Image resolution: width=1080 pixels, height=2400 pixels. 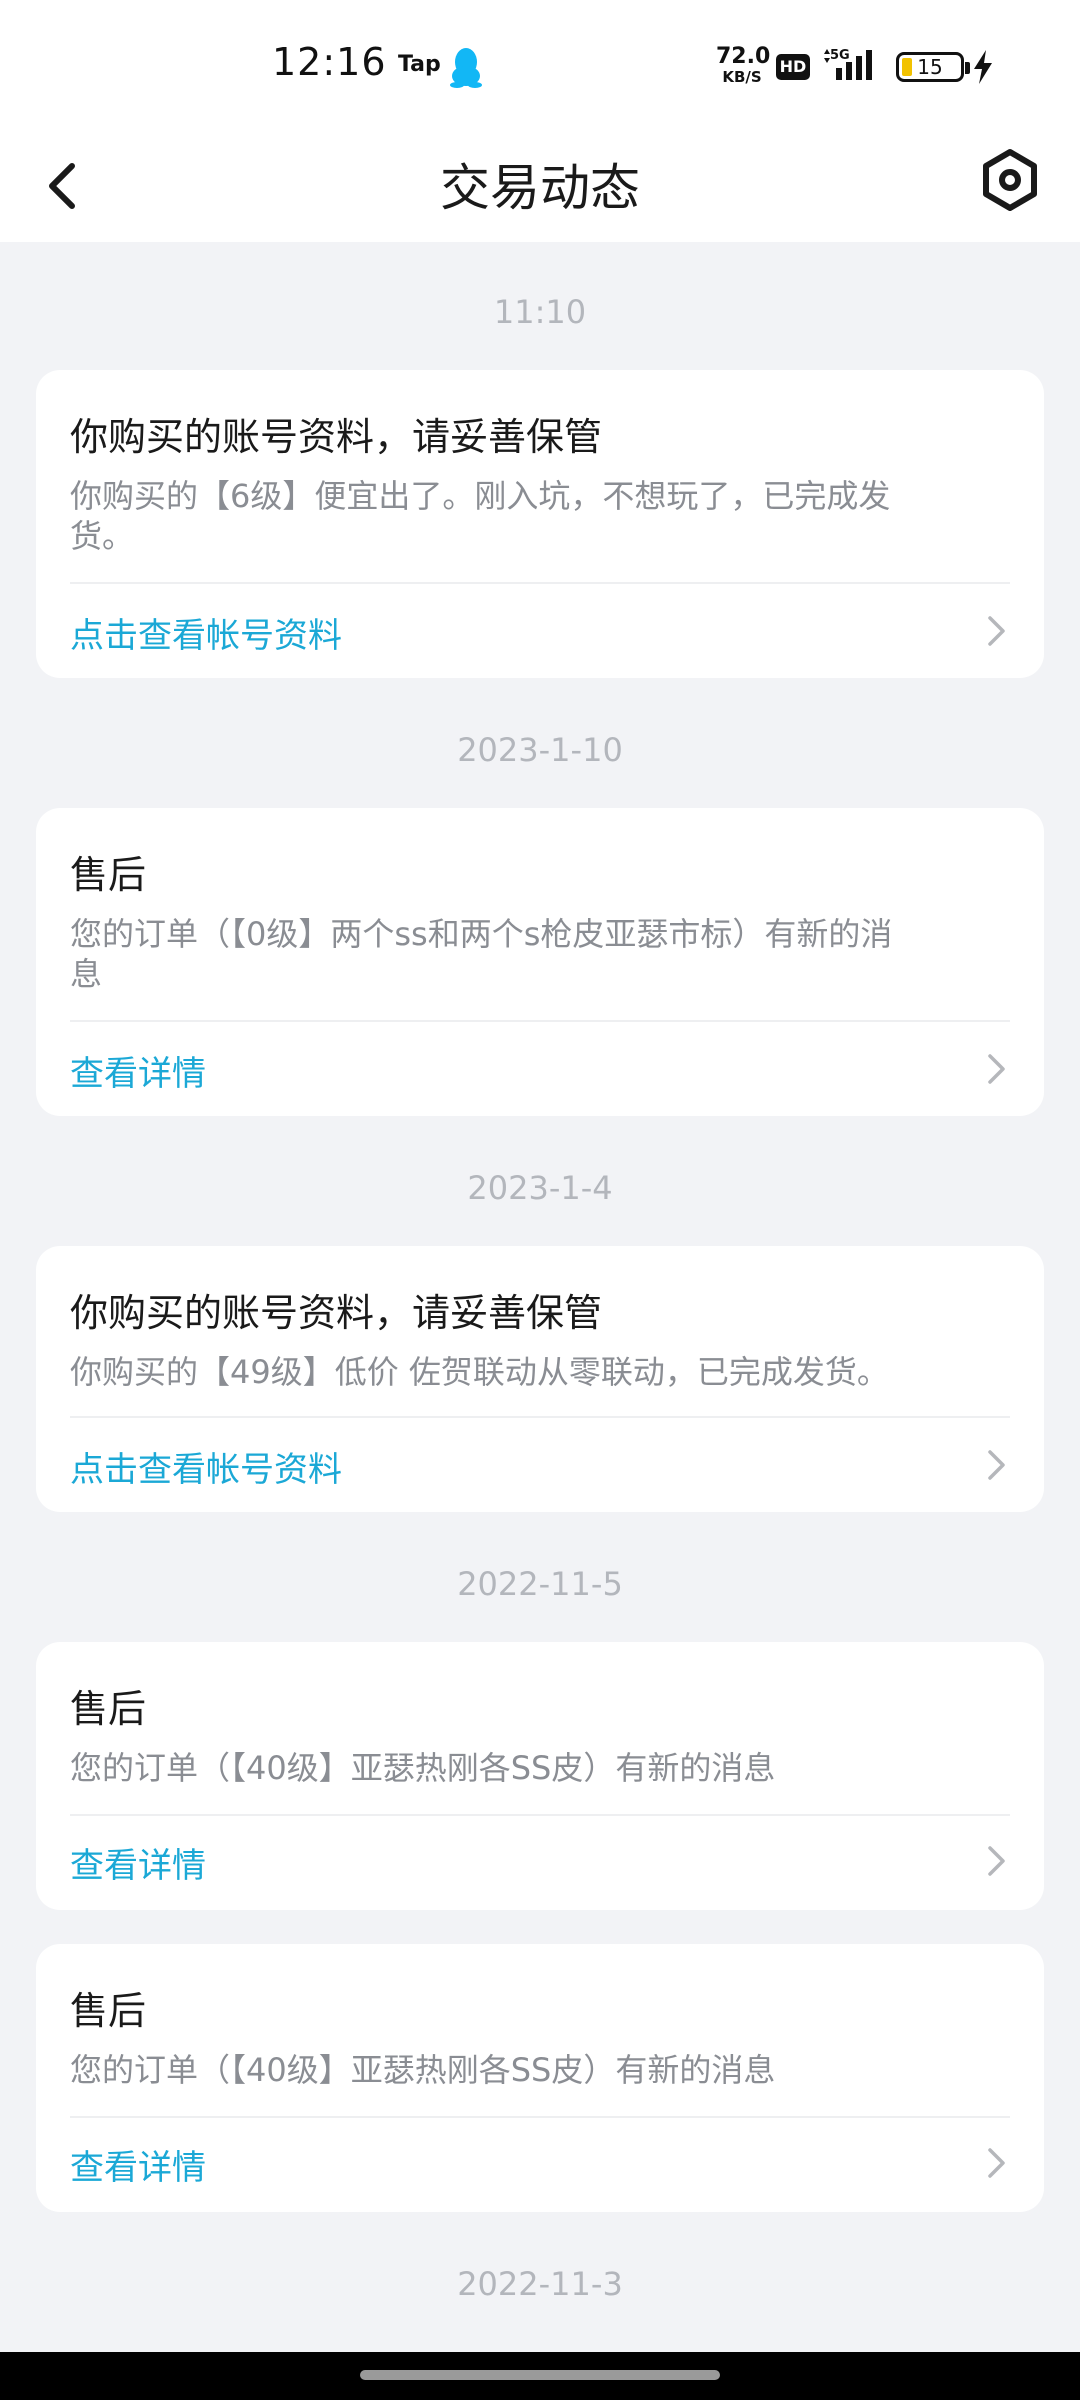 I want to click on network-speed-value: 72.0, so click(x=743, y=56).